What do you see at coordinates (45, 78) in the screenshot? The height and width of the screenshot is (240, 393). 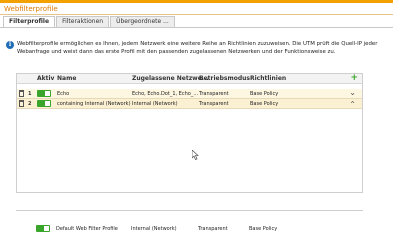 I see `column-active: Aktiv` at bounding box center [45, 78].